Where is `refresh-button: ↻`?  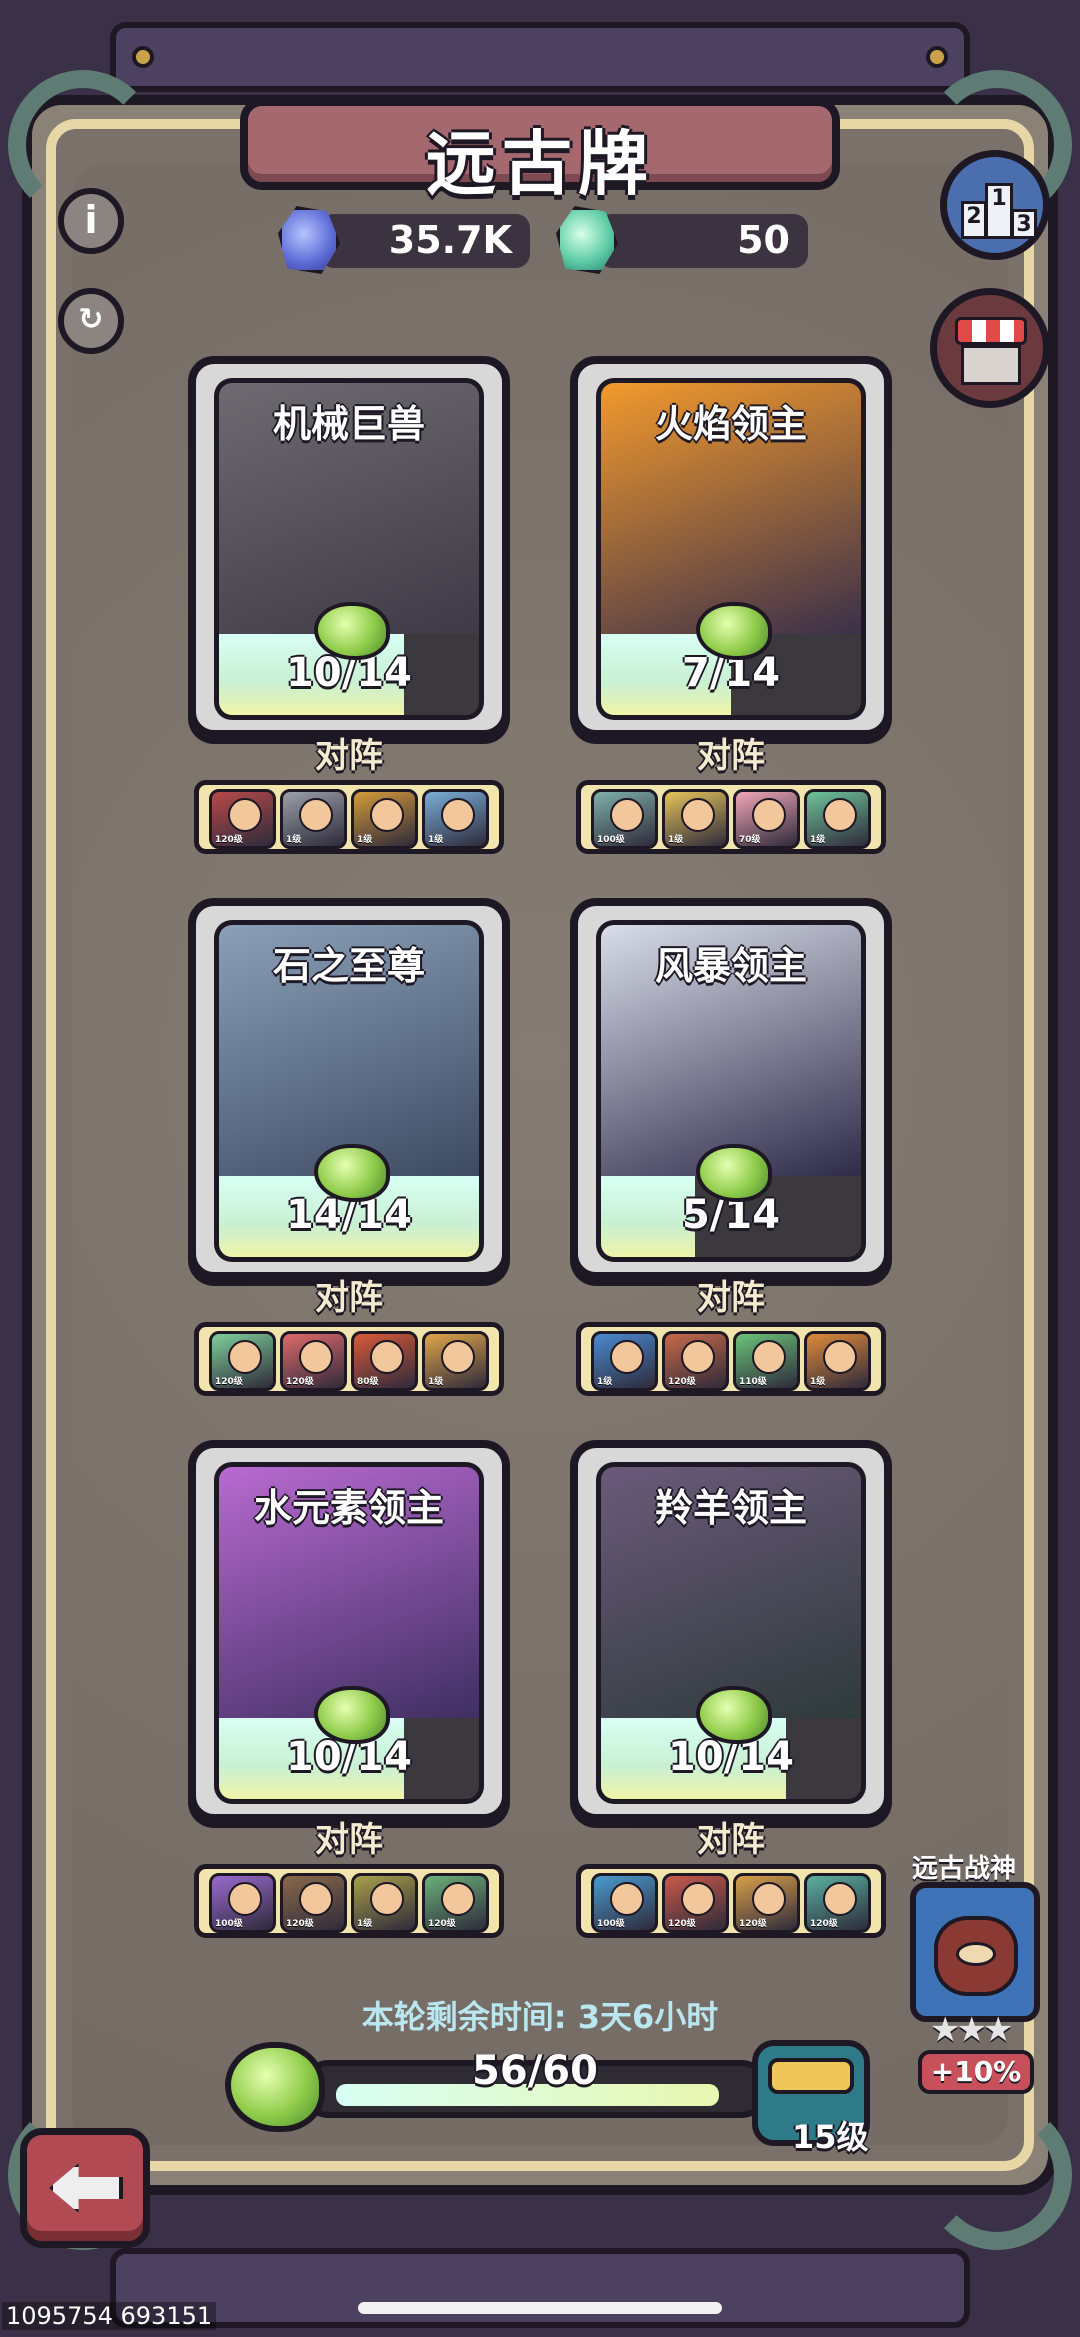 refresh-button: ↻ is located at coordinates (91, 321).